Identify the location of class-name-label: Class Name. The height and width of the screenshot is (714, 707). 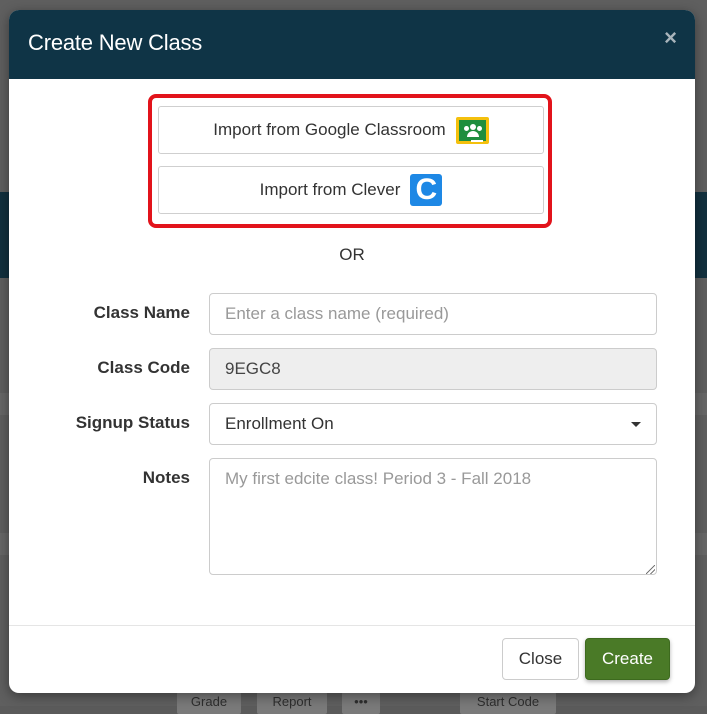
(141, 312).